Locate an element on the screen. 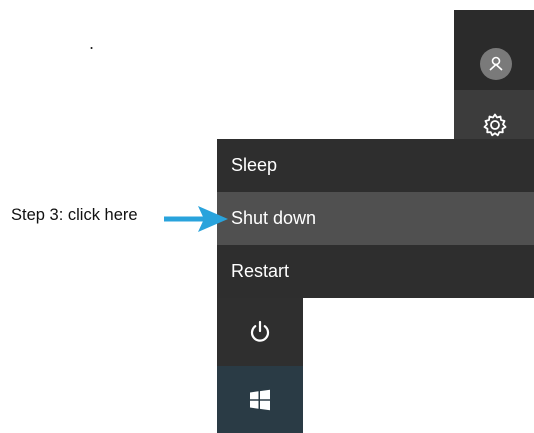 Image resolution: width=534 pixels, height=433 pixels. gear-icon is located at coordinates (495, 125).